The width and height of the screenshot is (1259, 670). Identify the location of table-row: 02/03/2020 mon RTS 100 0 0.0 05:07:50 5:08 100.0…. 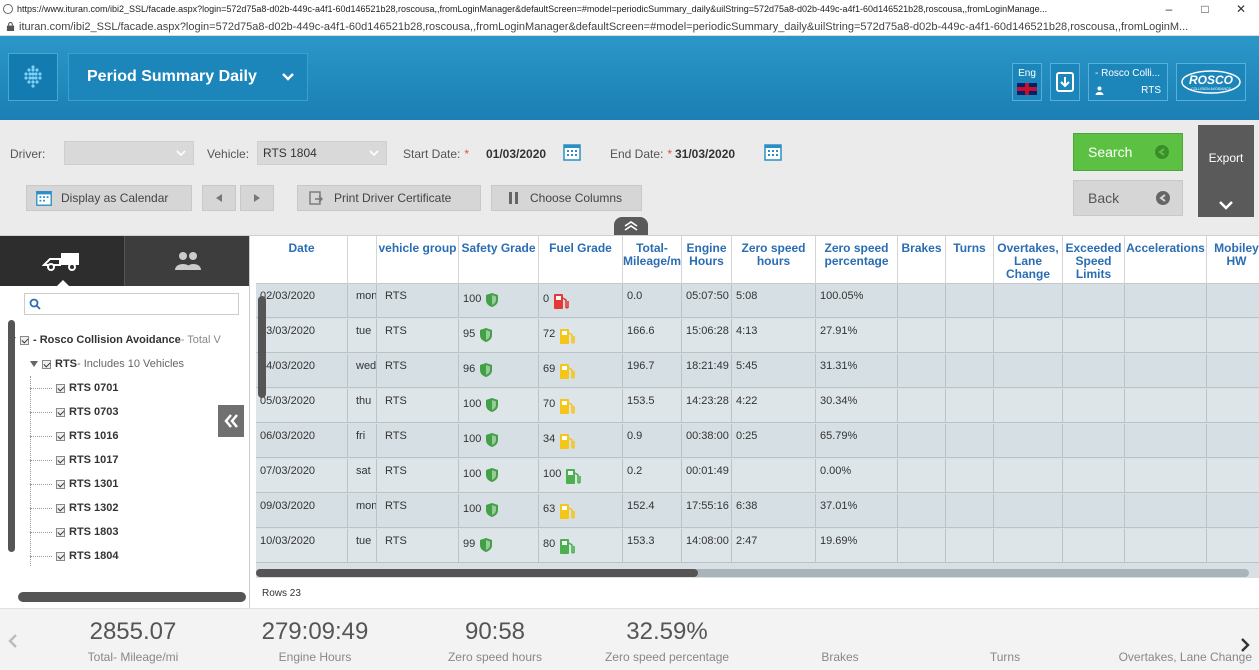
(757, 301).